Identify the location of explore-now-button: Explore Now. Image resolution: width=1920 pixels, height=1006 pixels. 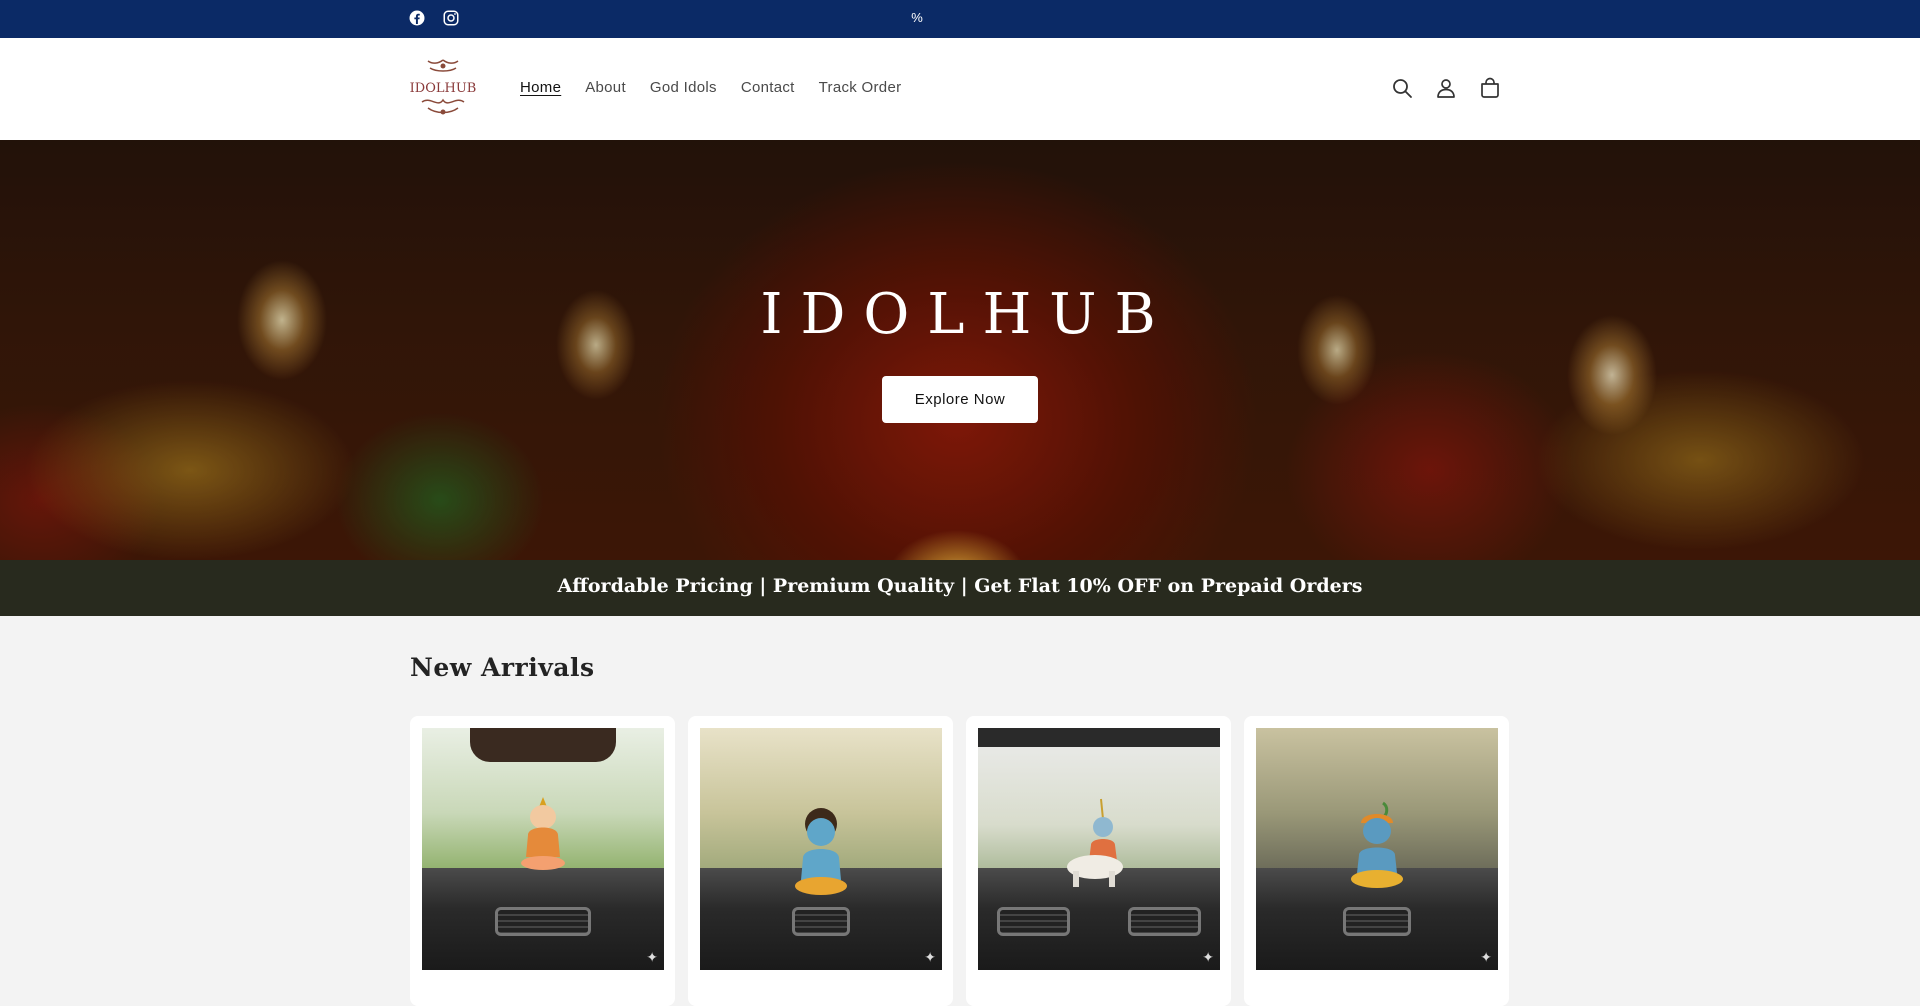
(960, 399).